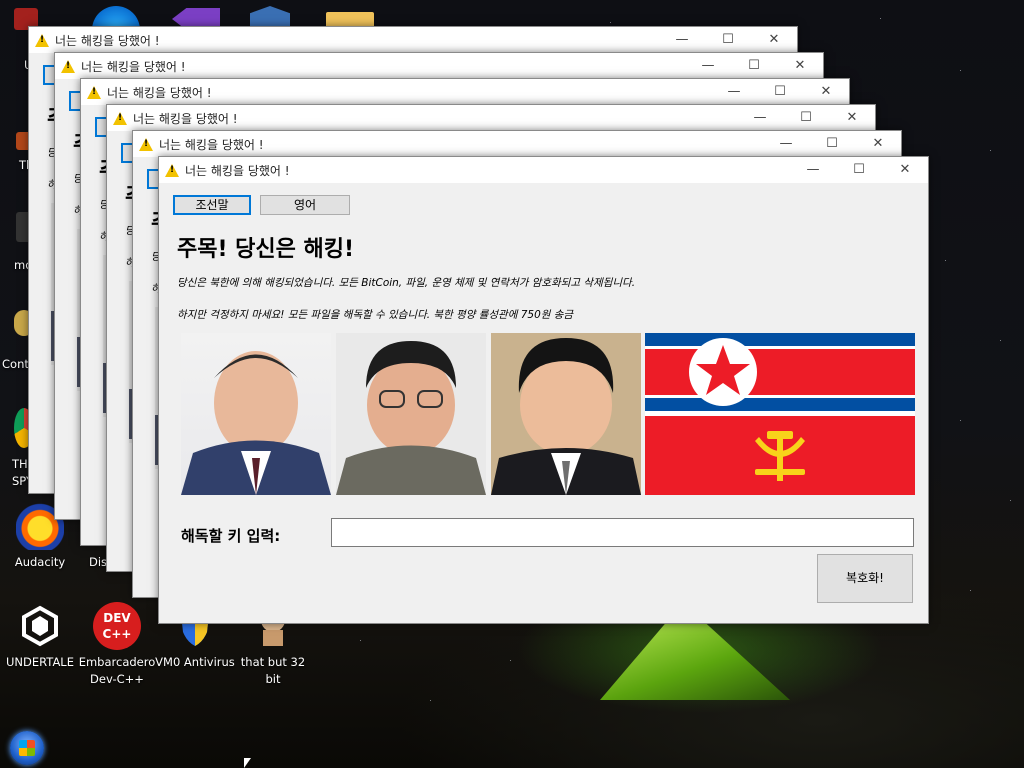 This screenshot has height=768, width=1024. What do you see at coordinates (622, 532) in the screenshot?
I see `decrypt-key-input` at bounding box center [622, 532].